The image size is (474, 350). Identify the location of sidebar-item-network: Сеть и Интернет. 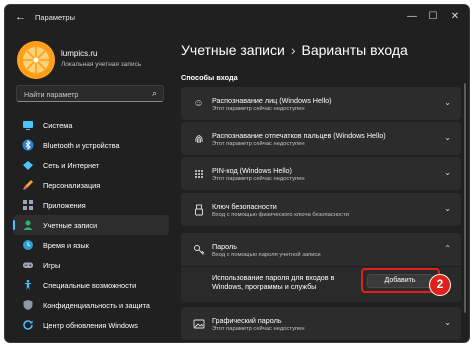
(91, 165).